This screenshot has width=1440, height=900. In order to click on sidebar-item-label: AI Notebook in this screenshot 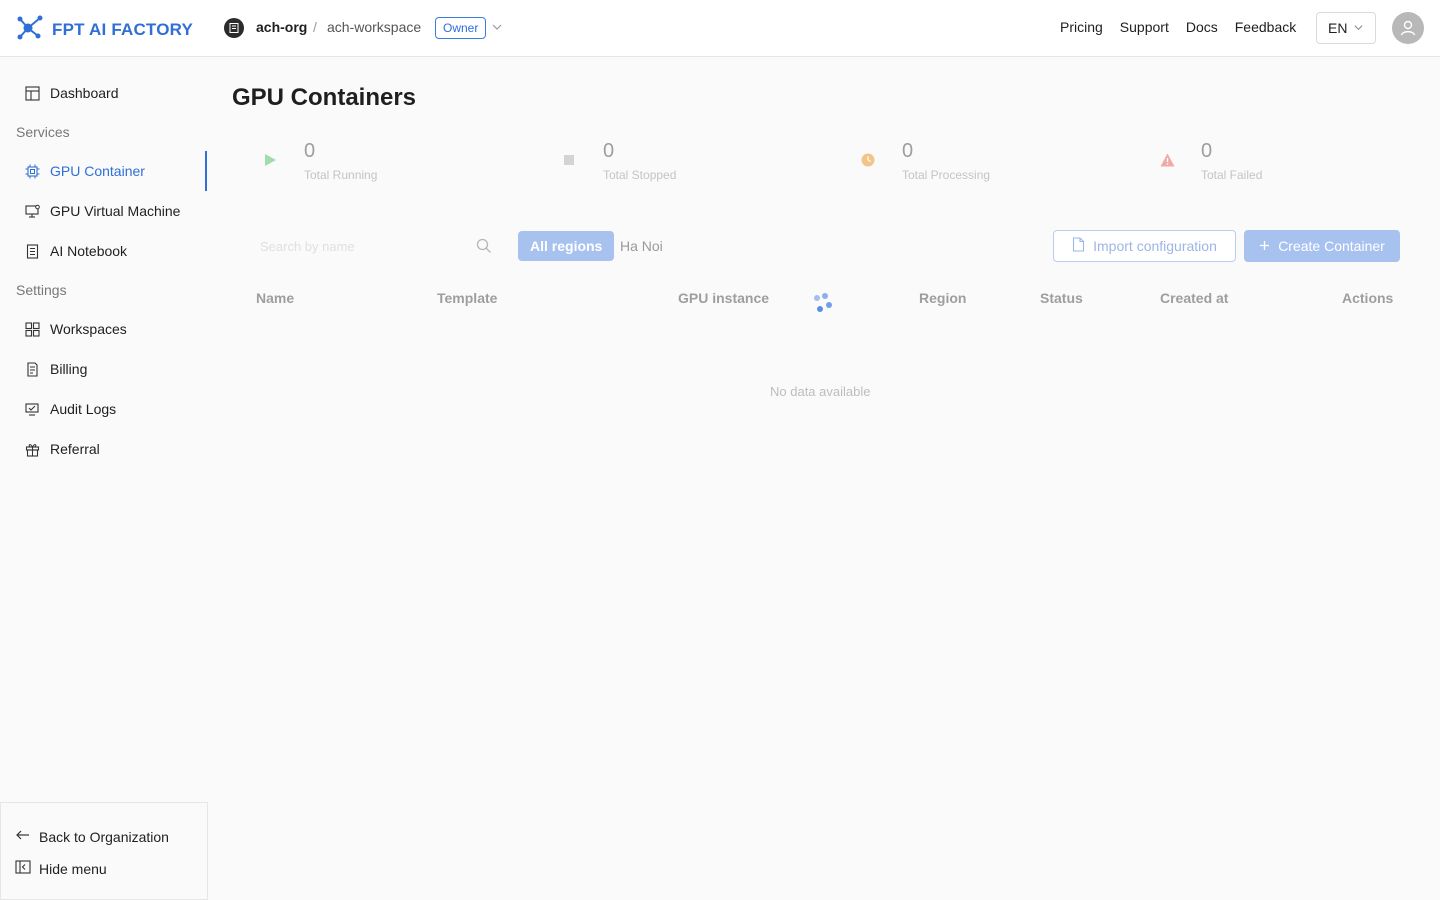, I will do `click(89, 251)`.